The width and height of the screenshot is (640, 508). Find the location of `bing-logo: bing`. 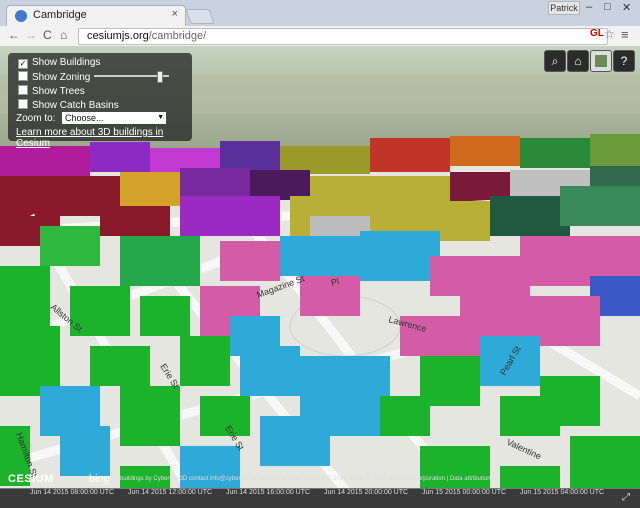

bing-logo: bing is located at coordinates (99, 479).